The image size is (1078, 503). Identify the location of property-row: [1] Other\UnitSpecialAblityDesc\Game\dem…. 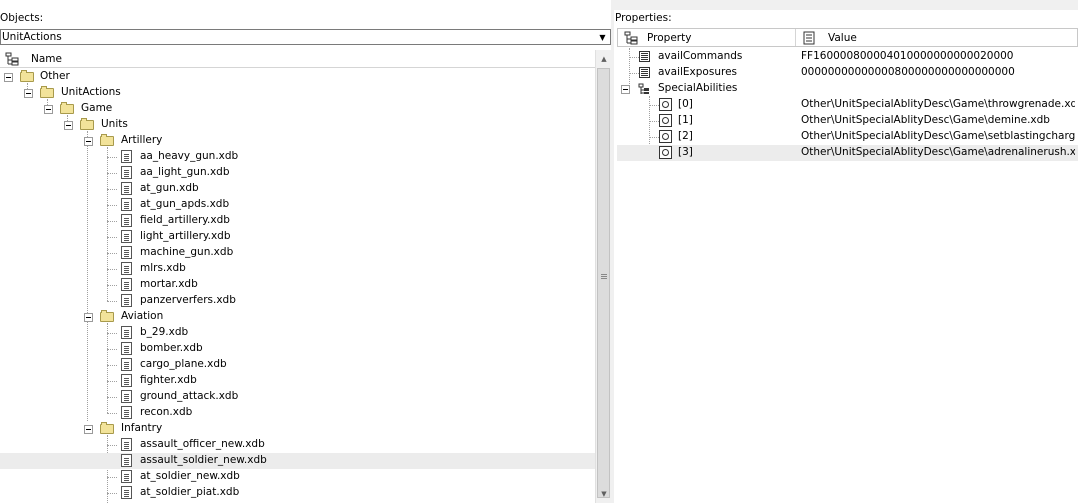
(847, 121).